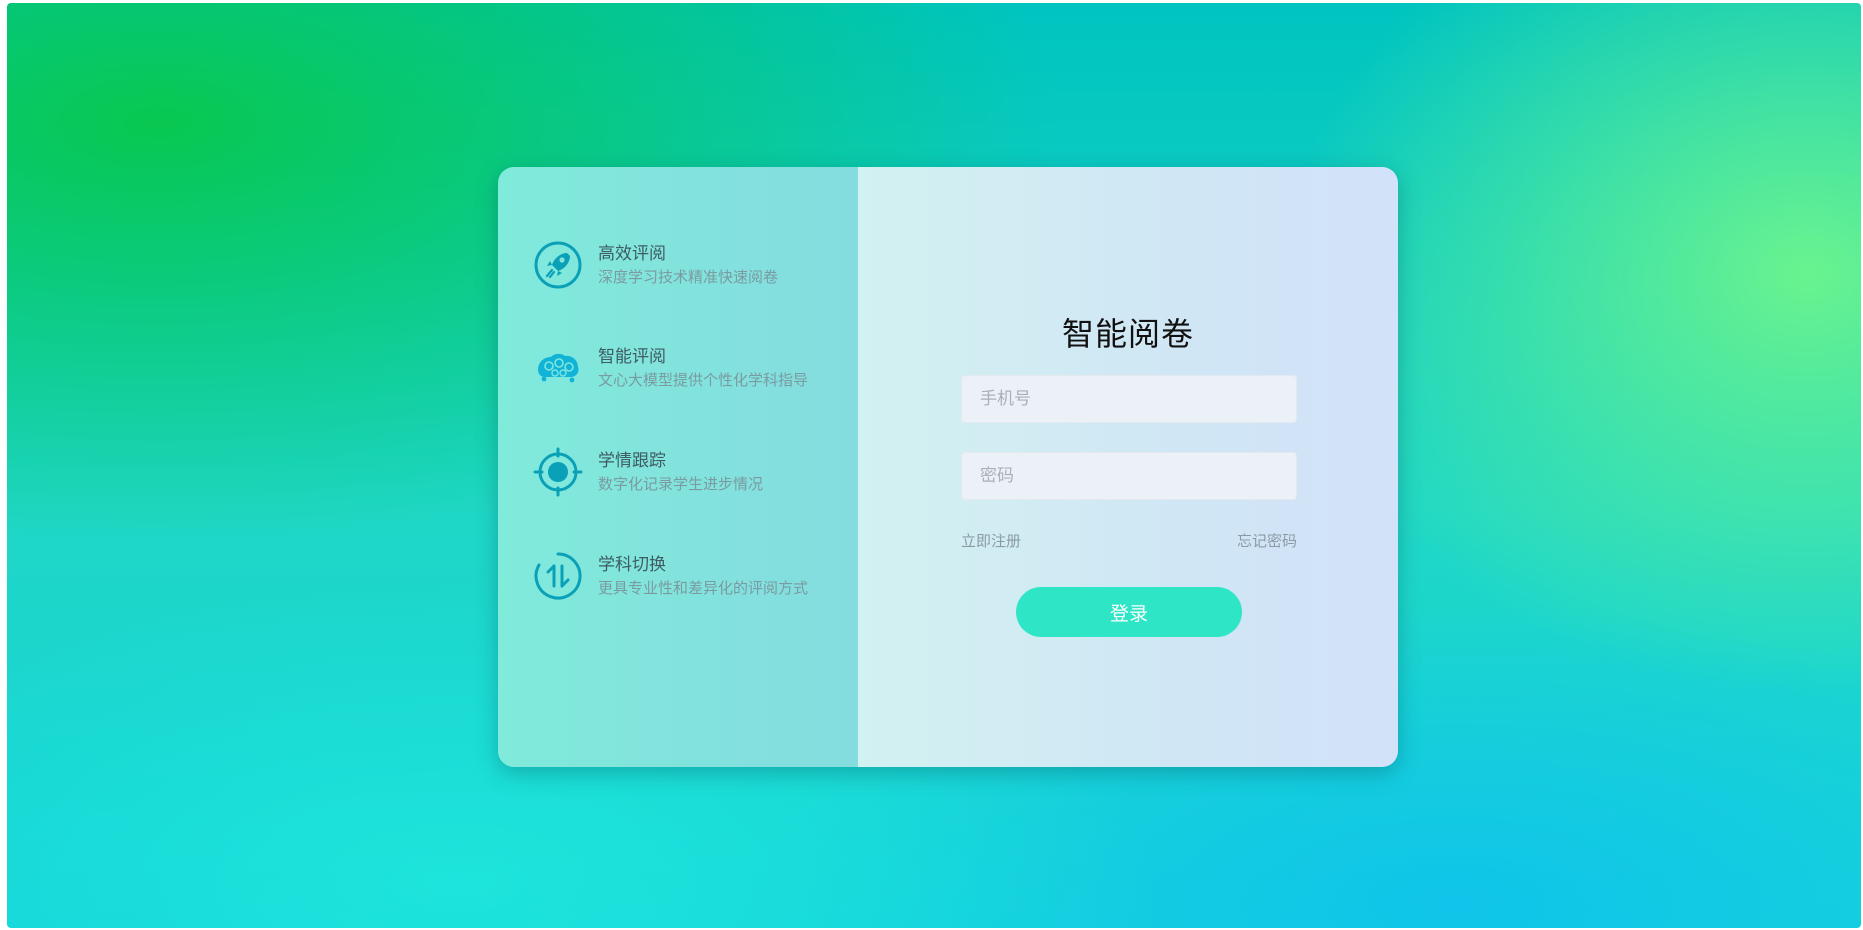 The height and width of the screenshot is (930, 1863). Describe the element at coordinates (632, 254) in the screenshot. I see `feature-title: 高效评阅` at that location.